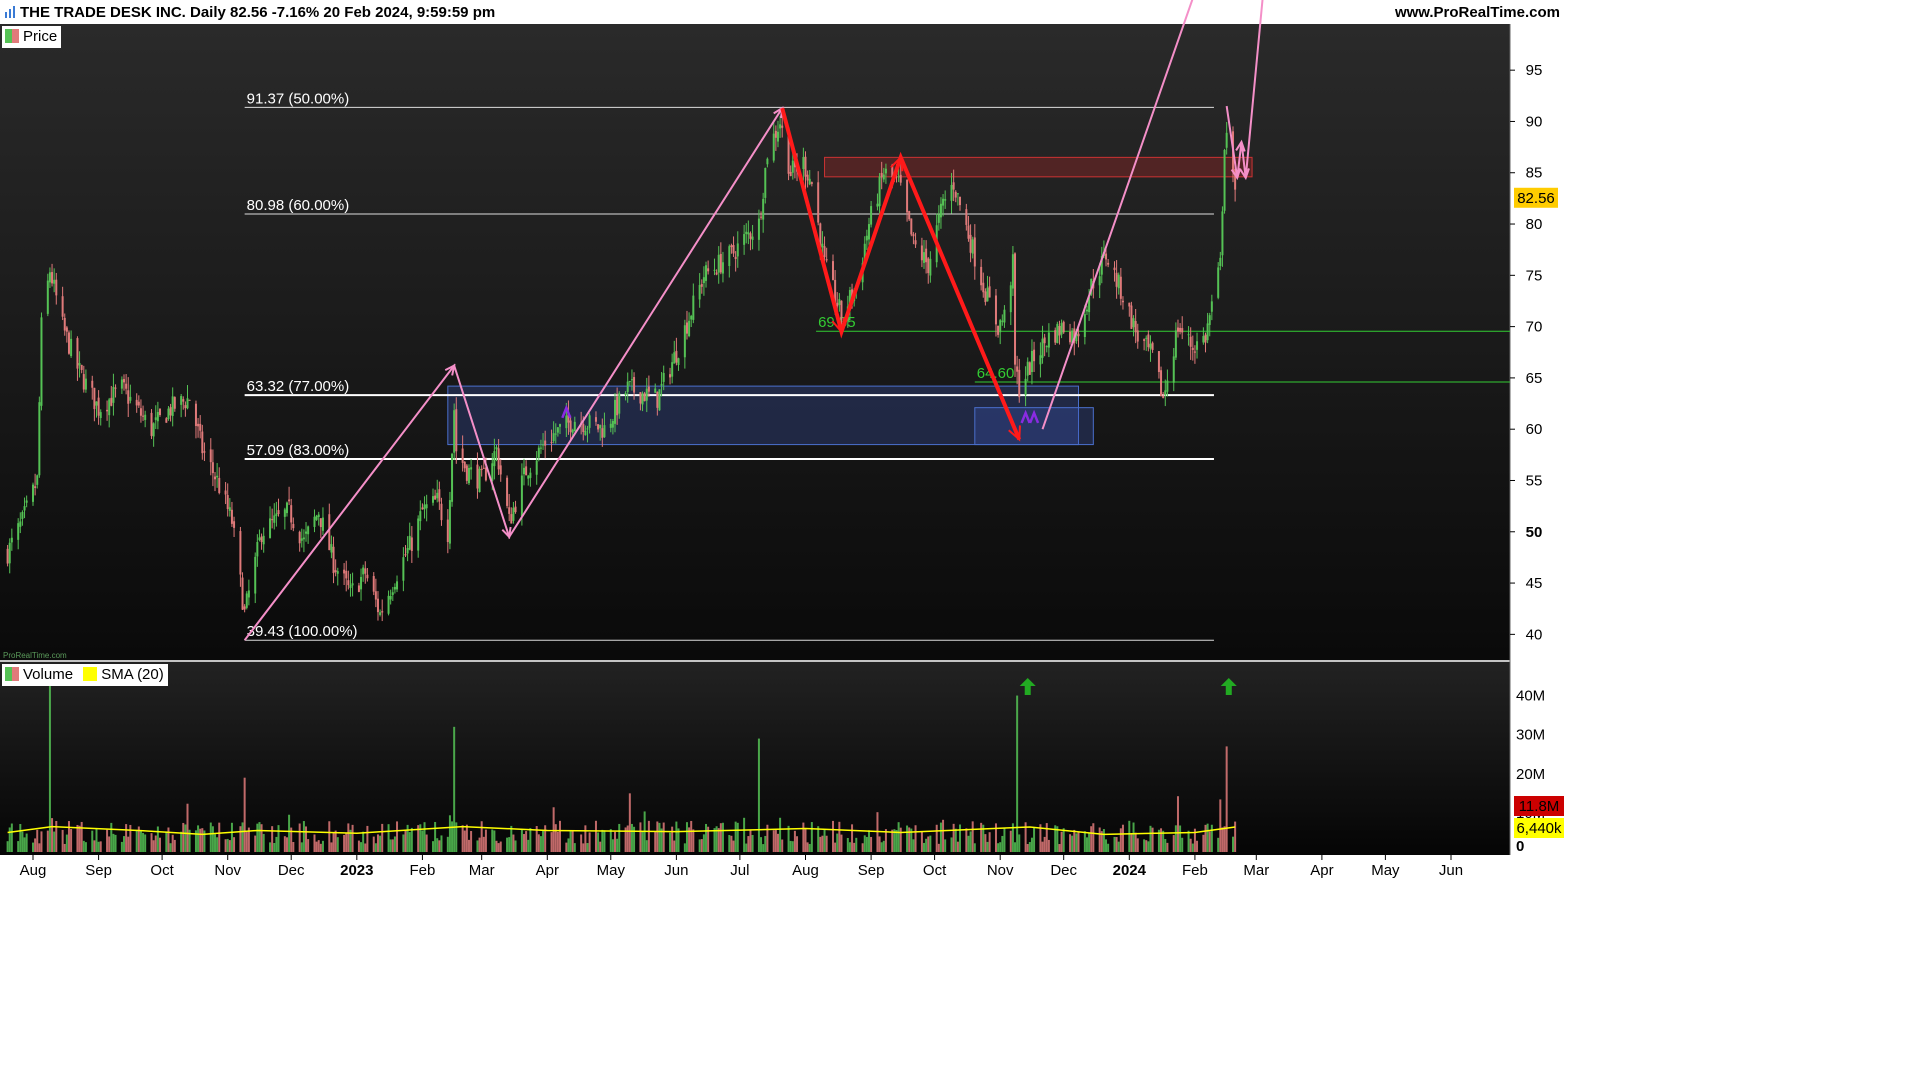 This screenshot has width=1920, height=1080. I want to click on price-legend-swatch, so click(12, 36).